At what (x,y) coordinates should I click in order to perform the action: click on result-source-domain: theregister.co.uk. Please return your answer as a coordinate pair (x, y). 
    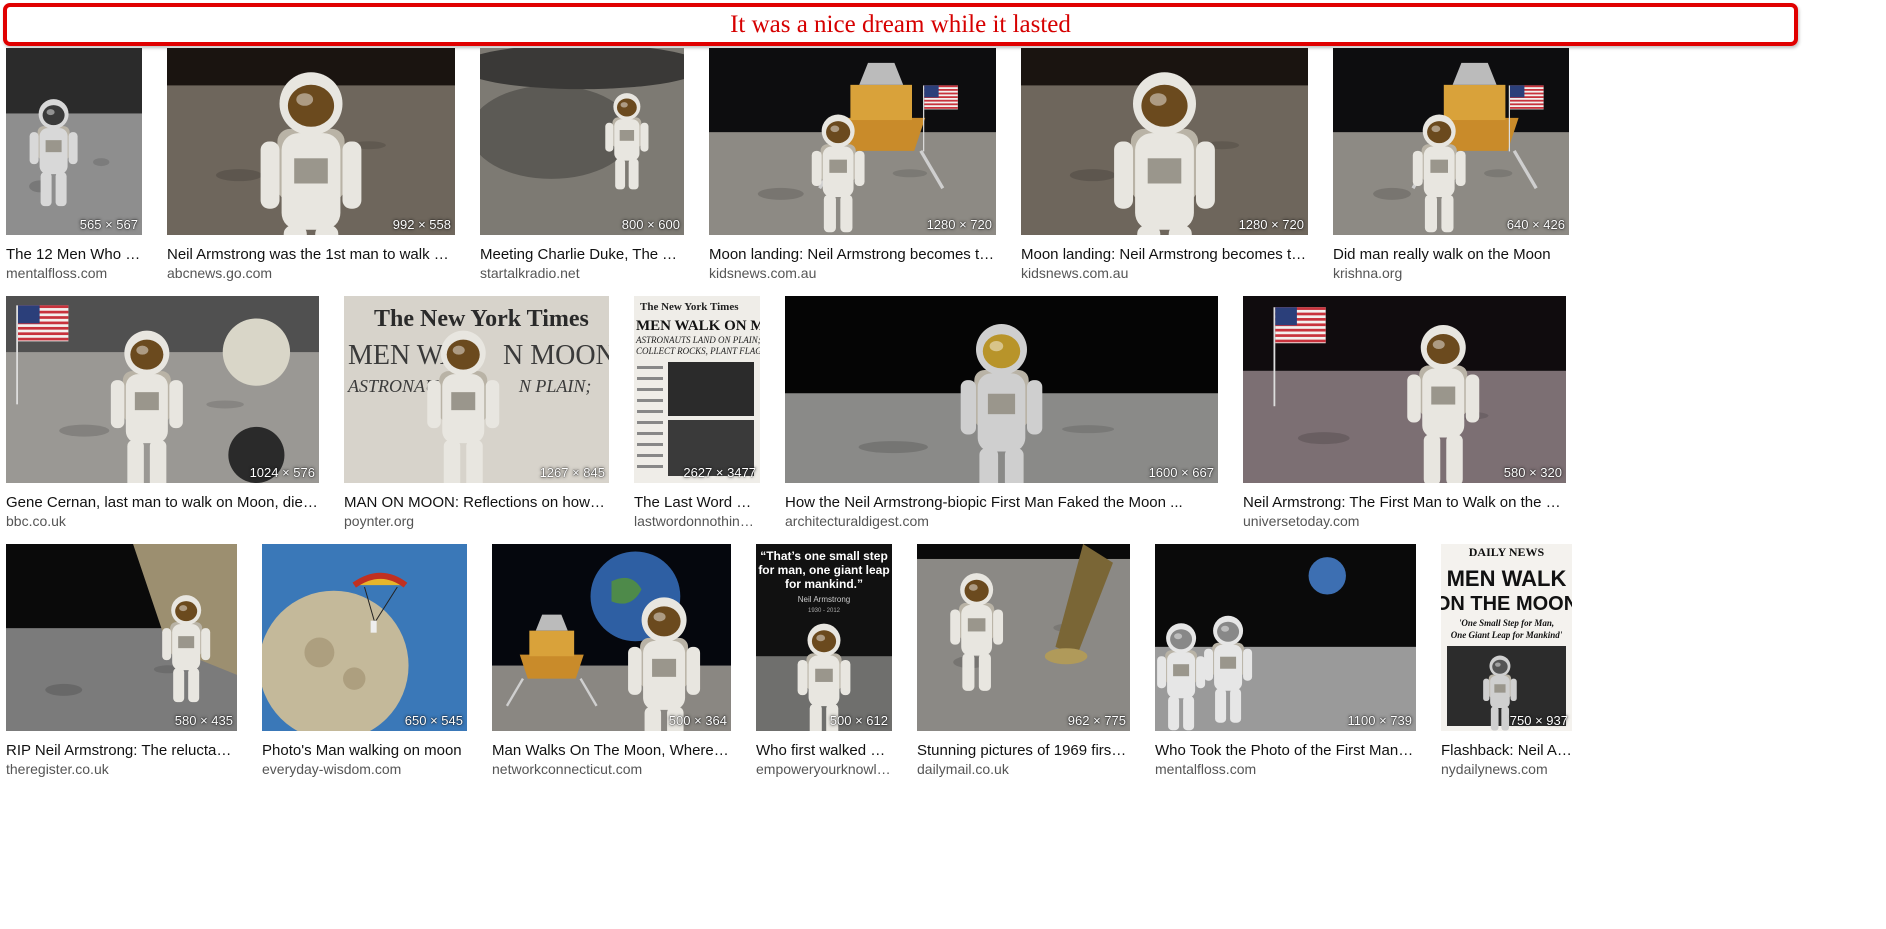
    Looking at the image, I should click on (121, 769).